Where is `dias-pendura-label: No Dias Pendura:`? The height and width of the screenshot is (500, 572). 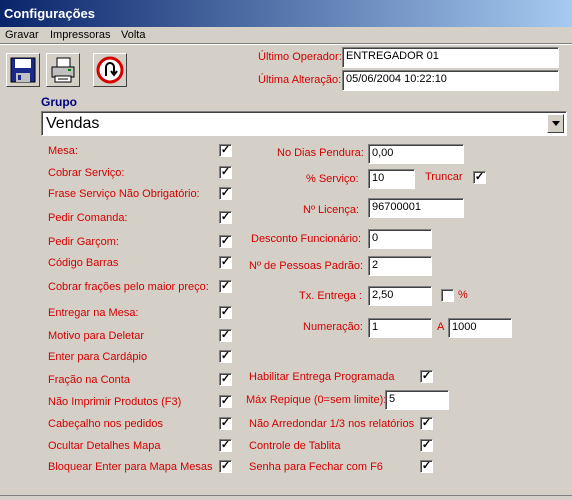
dias-pendura-label: No Dias Pendura: is located at coordinates (320, 153).